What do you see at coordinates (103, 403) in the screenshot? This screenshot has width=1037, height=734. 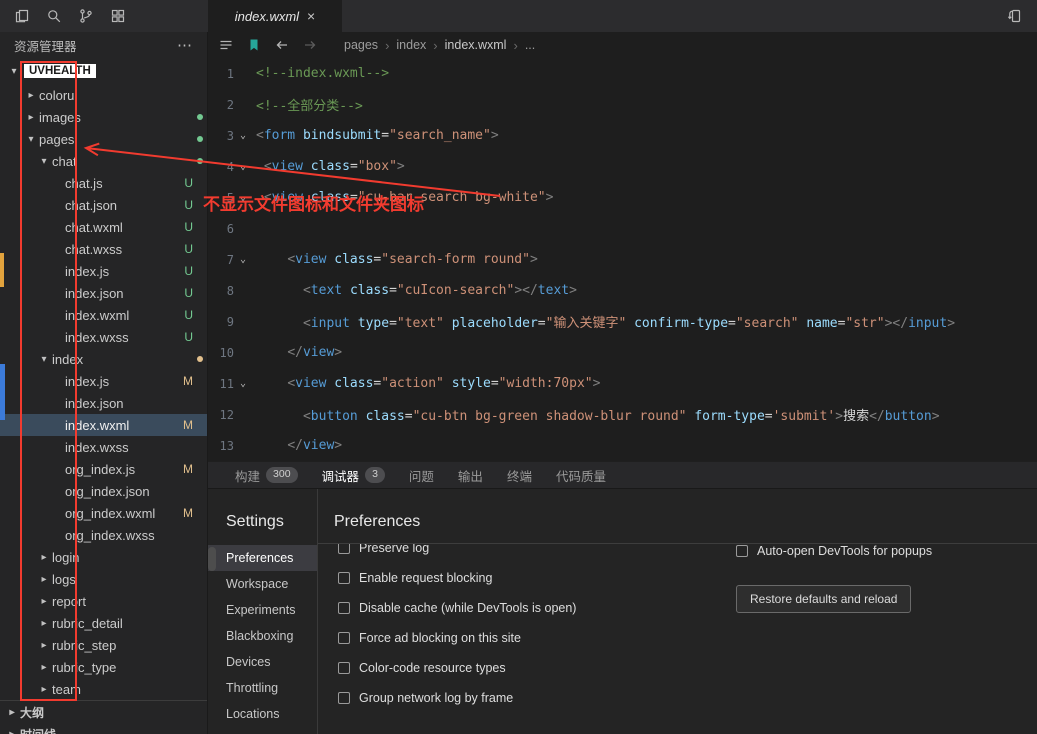 I see `tree-file-index.json: index.json` at bounding box center [103, 403].